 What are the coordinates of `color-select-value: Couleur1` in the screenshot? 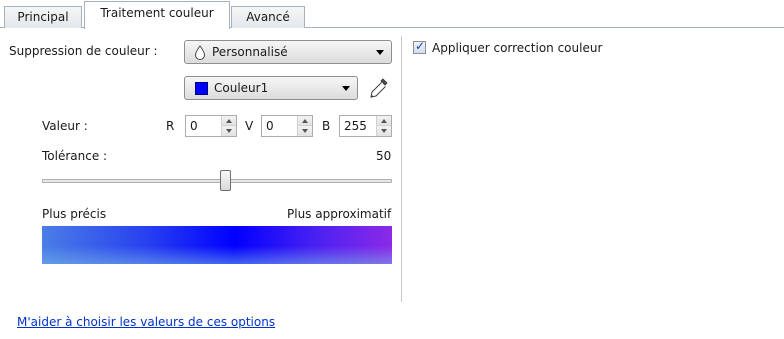 It's located at (241, 88).